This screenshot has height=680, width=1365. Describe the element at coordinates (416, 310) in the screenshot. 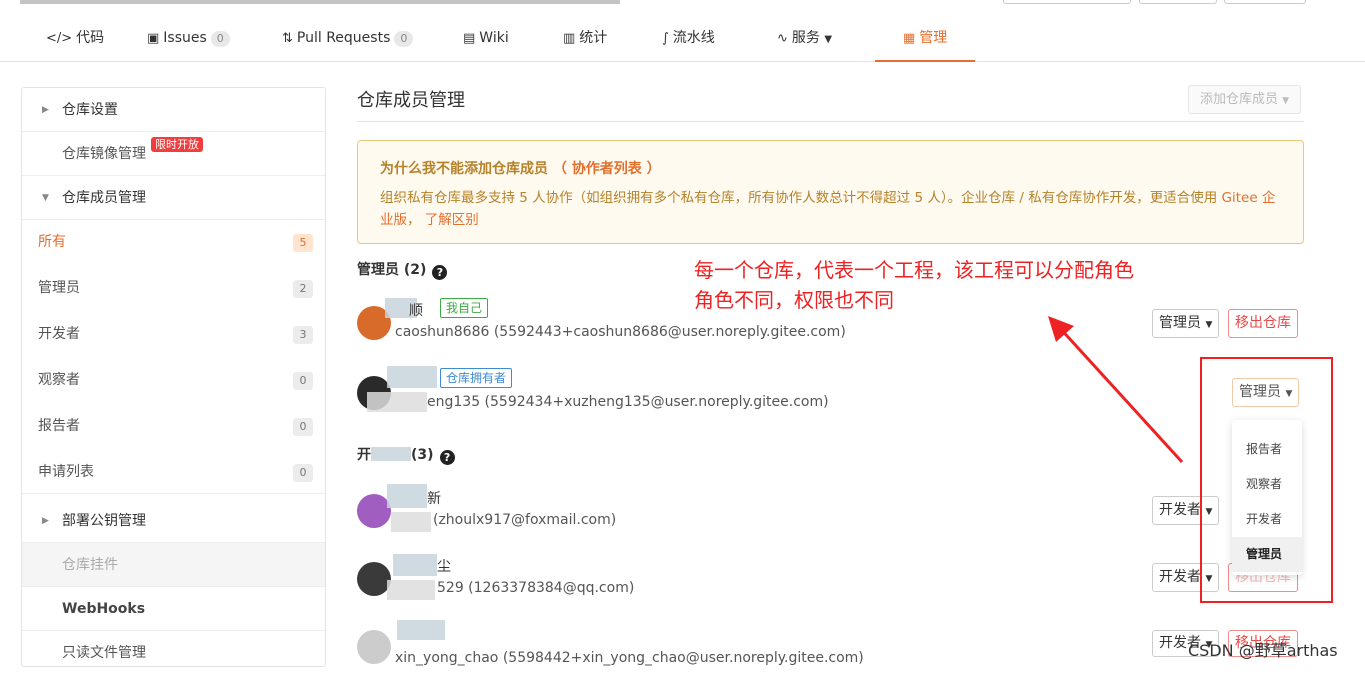

I see `member-name: 顺` at that location.